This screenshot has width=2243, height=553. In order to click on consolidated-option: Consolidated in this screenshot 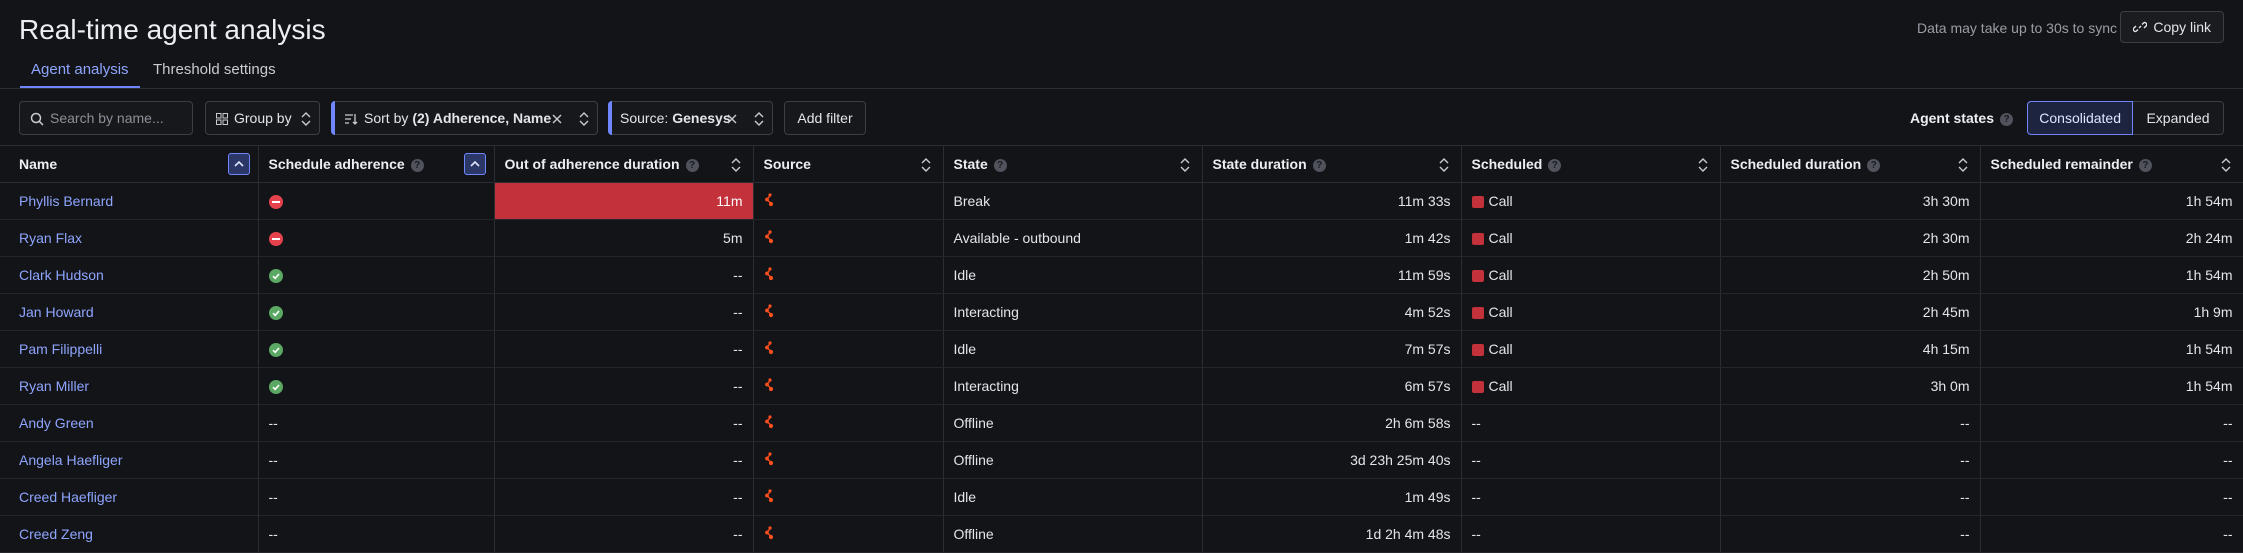, I will do `click(2080, 118)`.